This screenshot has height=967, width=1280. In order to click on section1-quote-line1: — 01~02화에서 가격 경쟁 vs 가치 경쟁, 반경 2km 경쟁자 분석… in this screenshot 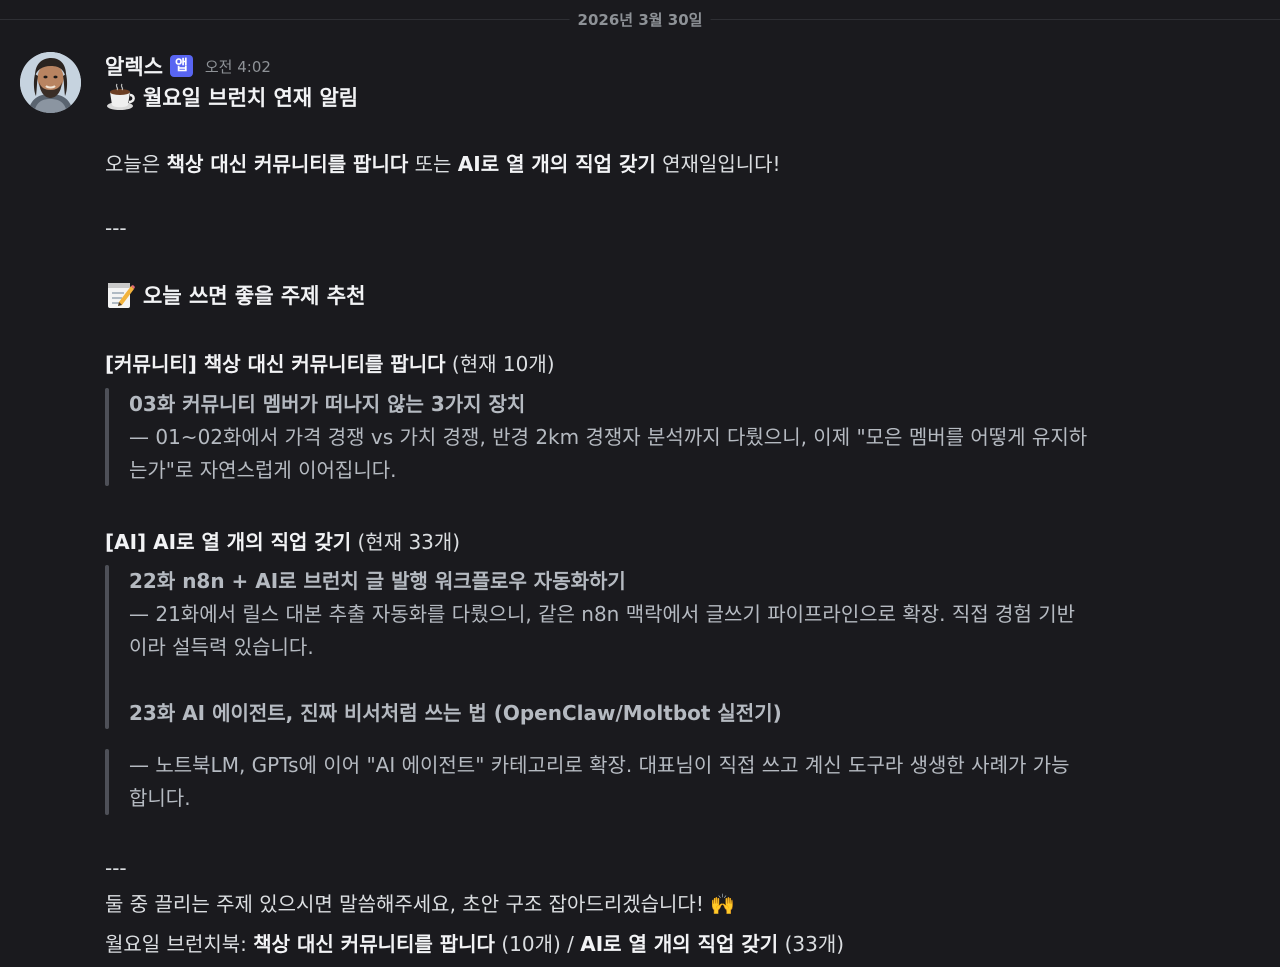, I will do `click(608, 437)`.